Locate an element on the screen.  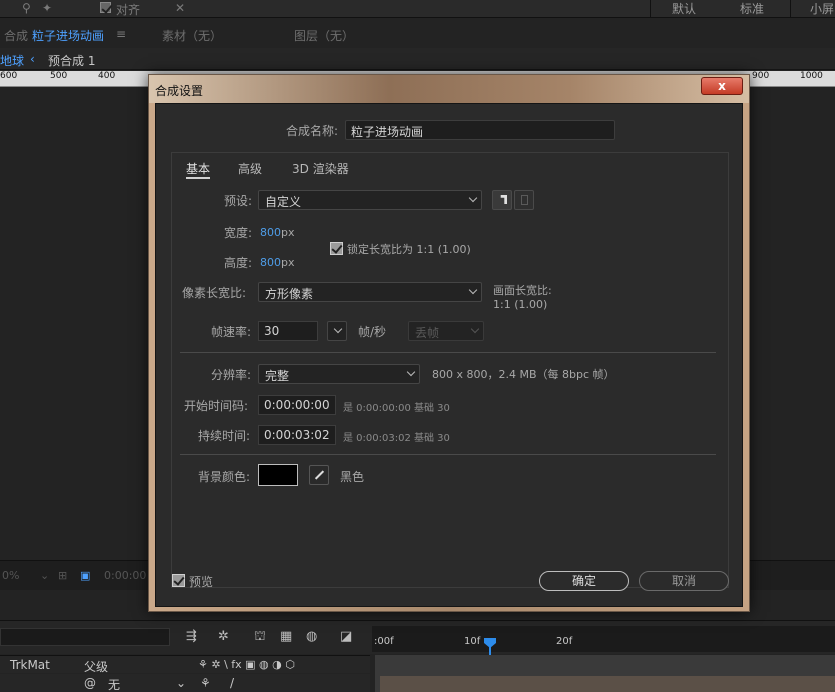
preset-select: 自定义 is located at coordinates (370, 200).